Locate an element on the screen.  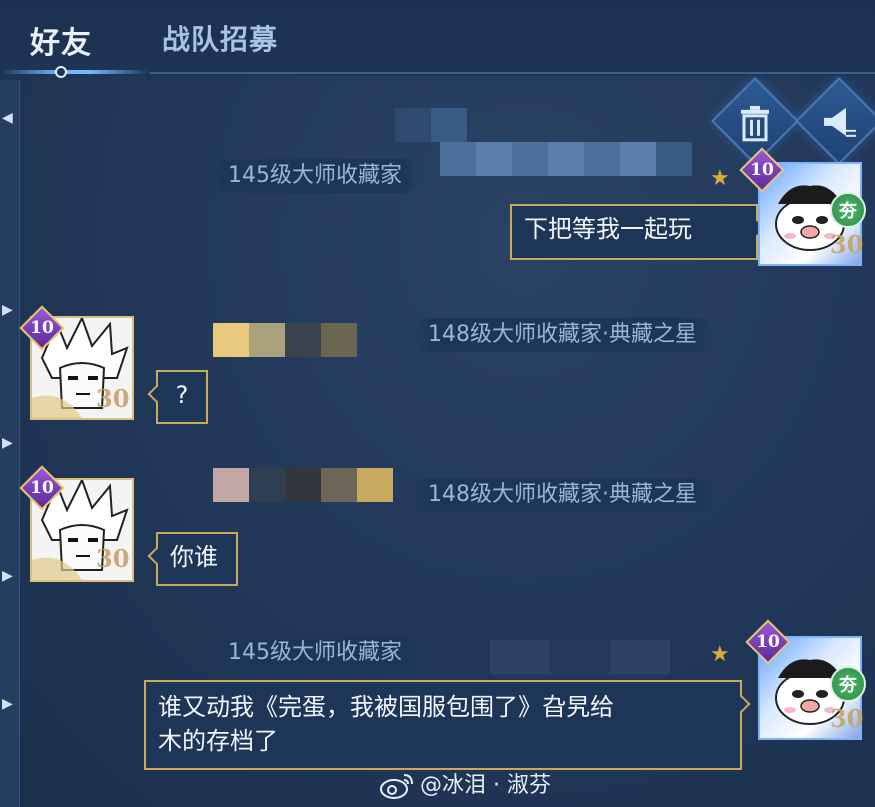
message-bubble: 你谁 is located at coordinates (197, 559).